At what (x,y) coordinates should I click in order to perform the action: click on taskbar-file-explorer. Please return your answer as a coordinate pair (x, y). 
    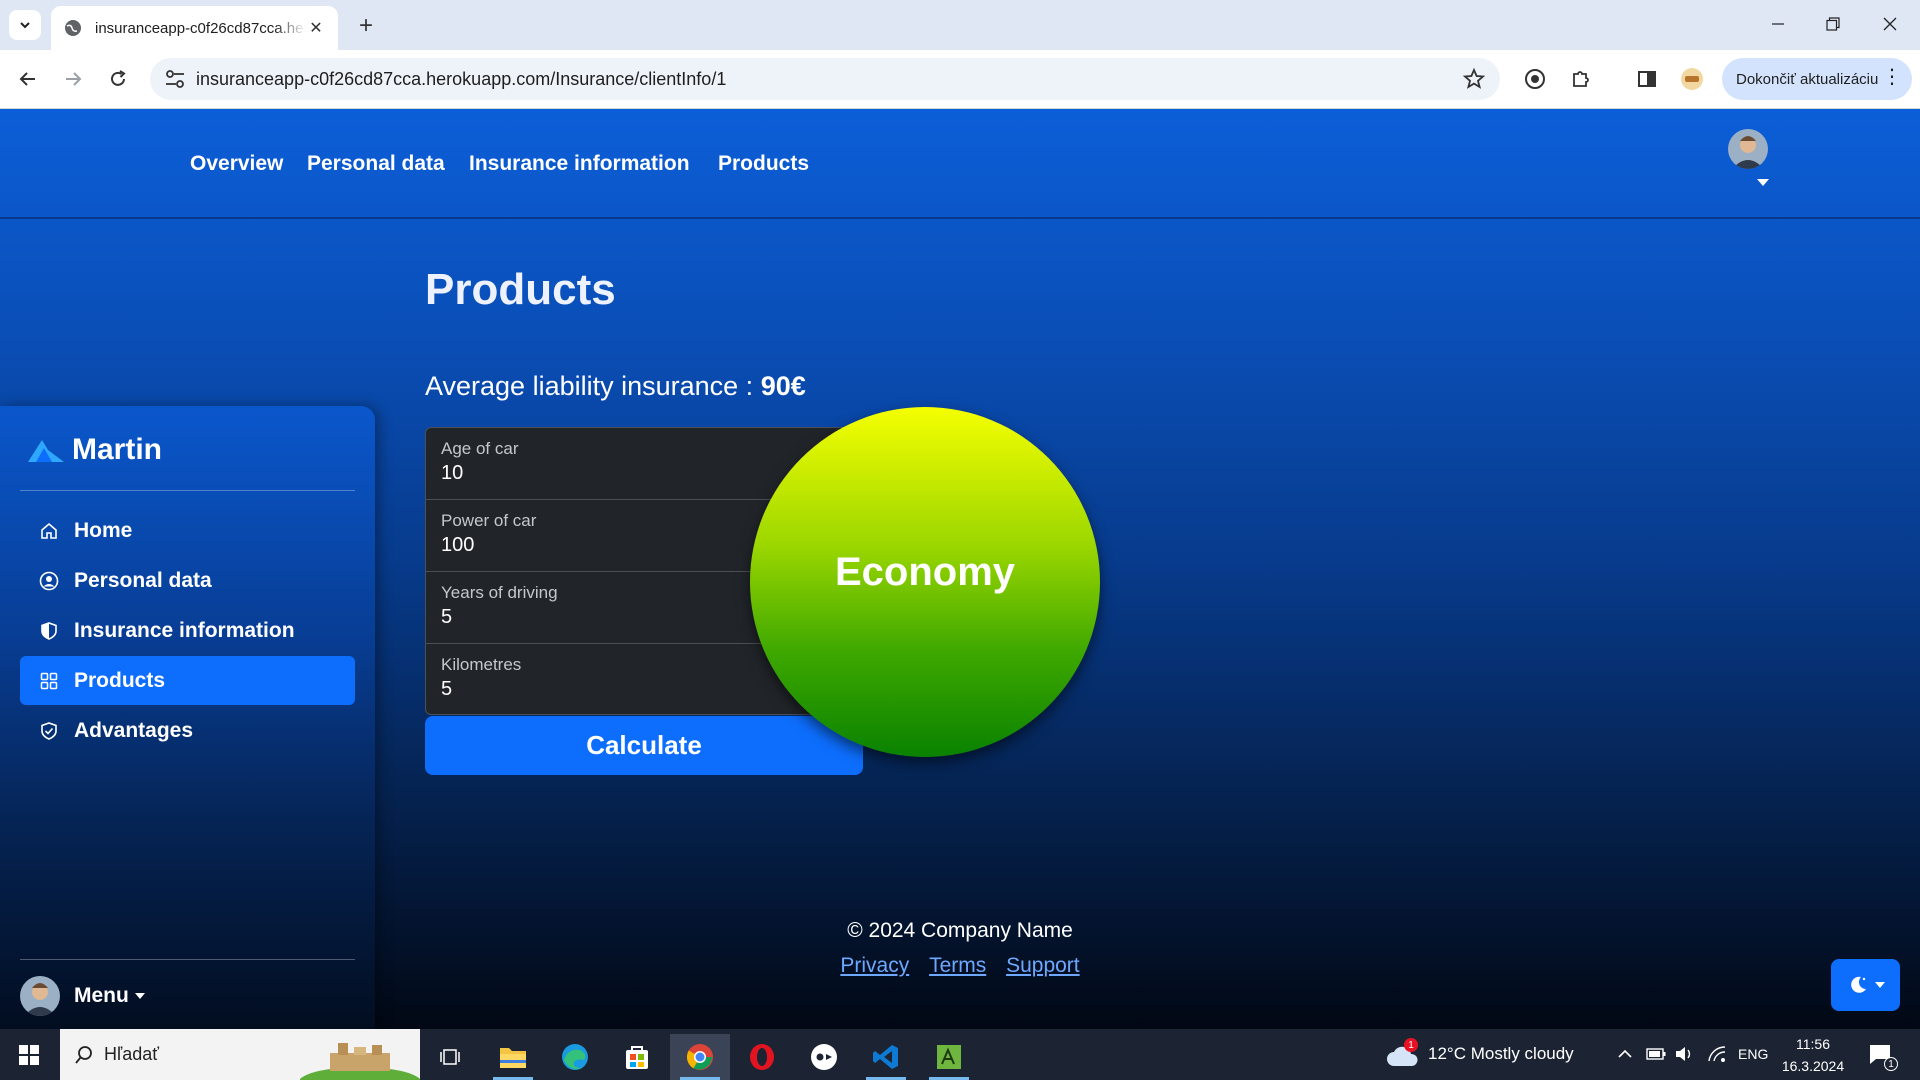
    Looking at the image, I should click on (513, 1057).